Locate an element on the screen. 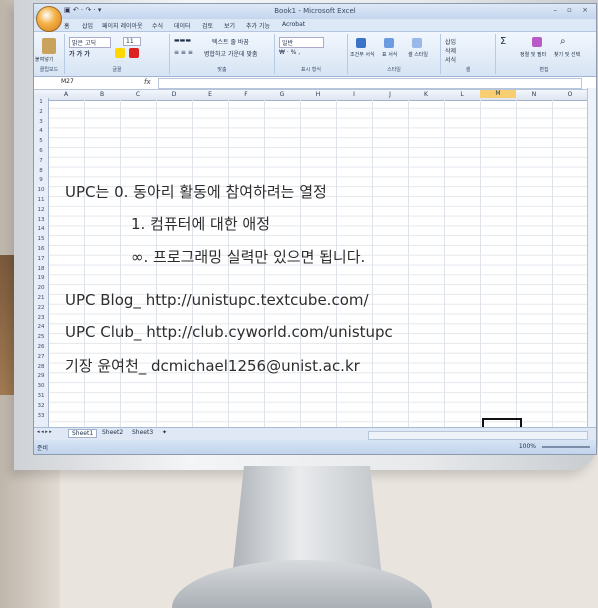 This screenshot has width=598, height=608. sheet-tab-3: Sheet3 is located at coordinates (142, 432).